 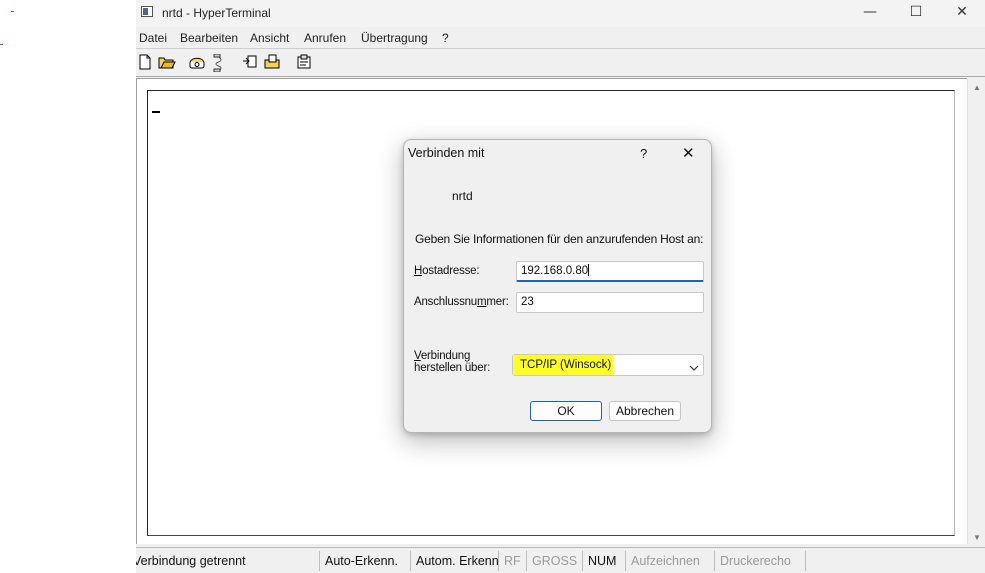 I want to click on help-button: ?, so click(x=643, y=153).